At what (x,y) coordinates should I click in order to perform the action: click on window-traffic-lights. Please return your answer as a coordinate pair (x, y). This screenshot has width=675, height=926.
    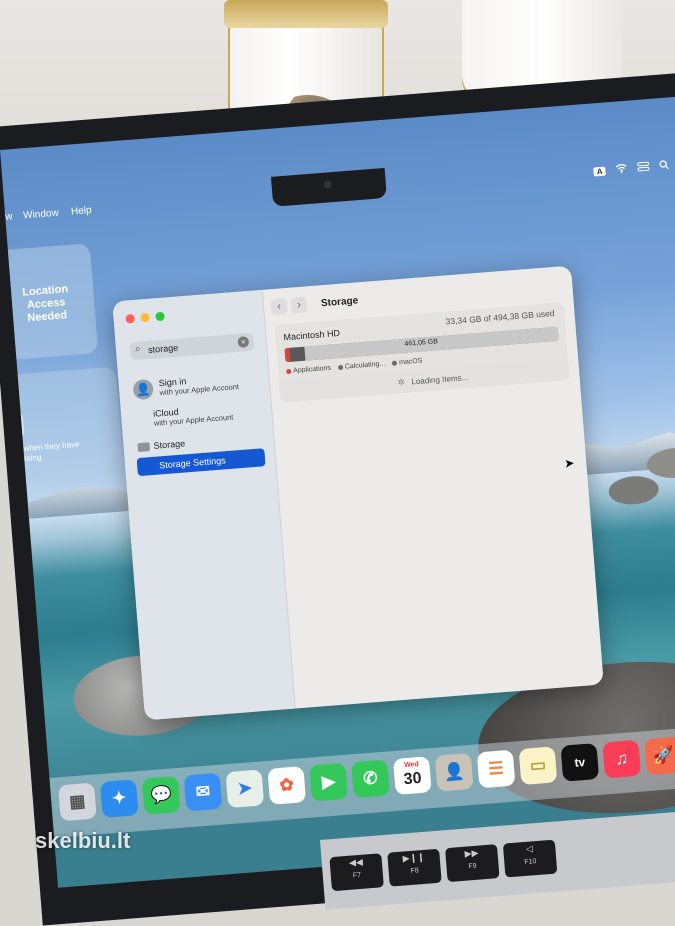
    Looking at the image, I should click on (145, 317).